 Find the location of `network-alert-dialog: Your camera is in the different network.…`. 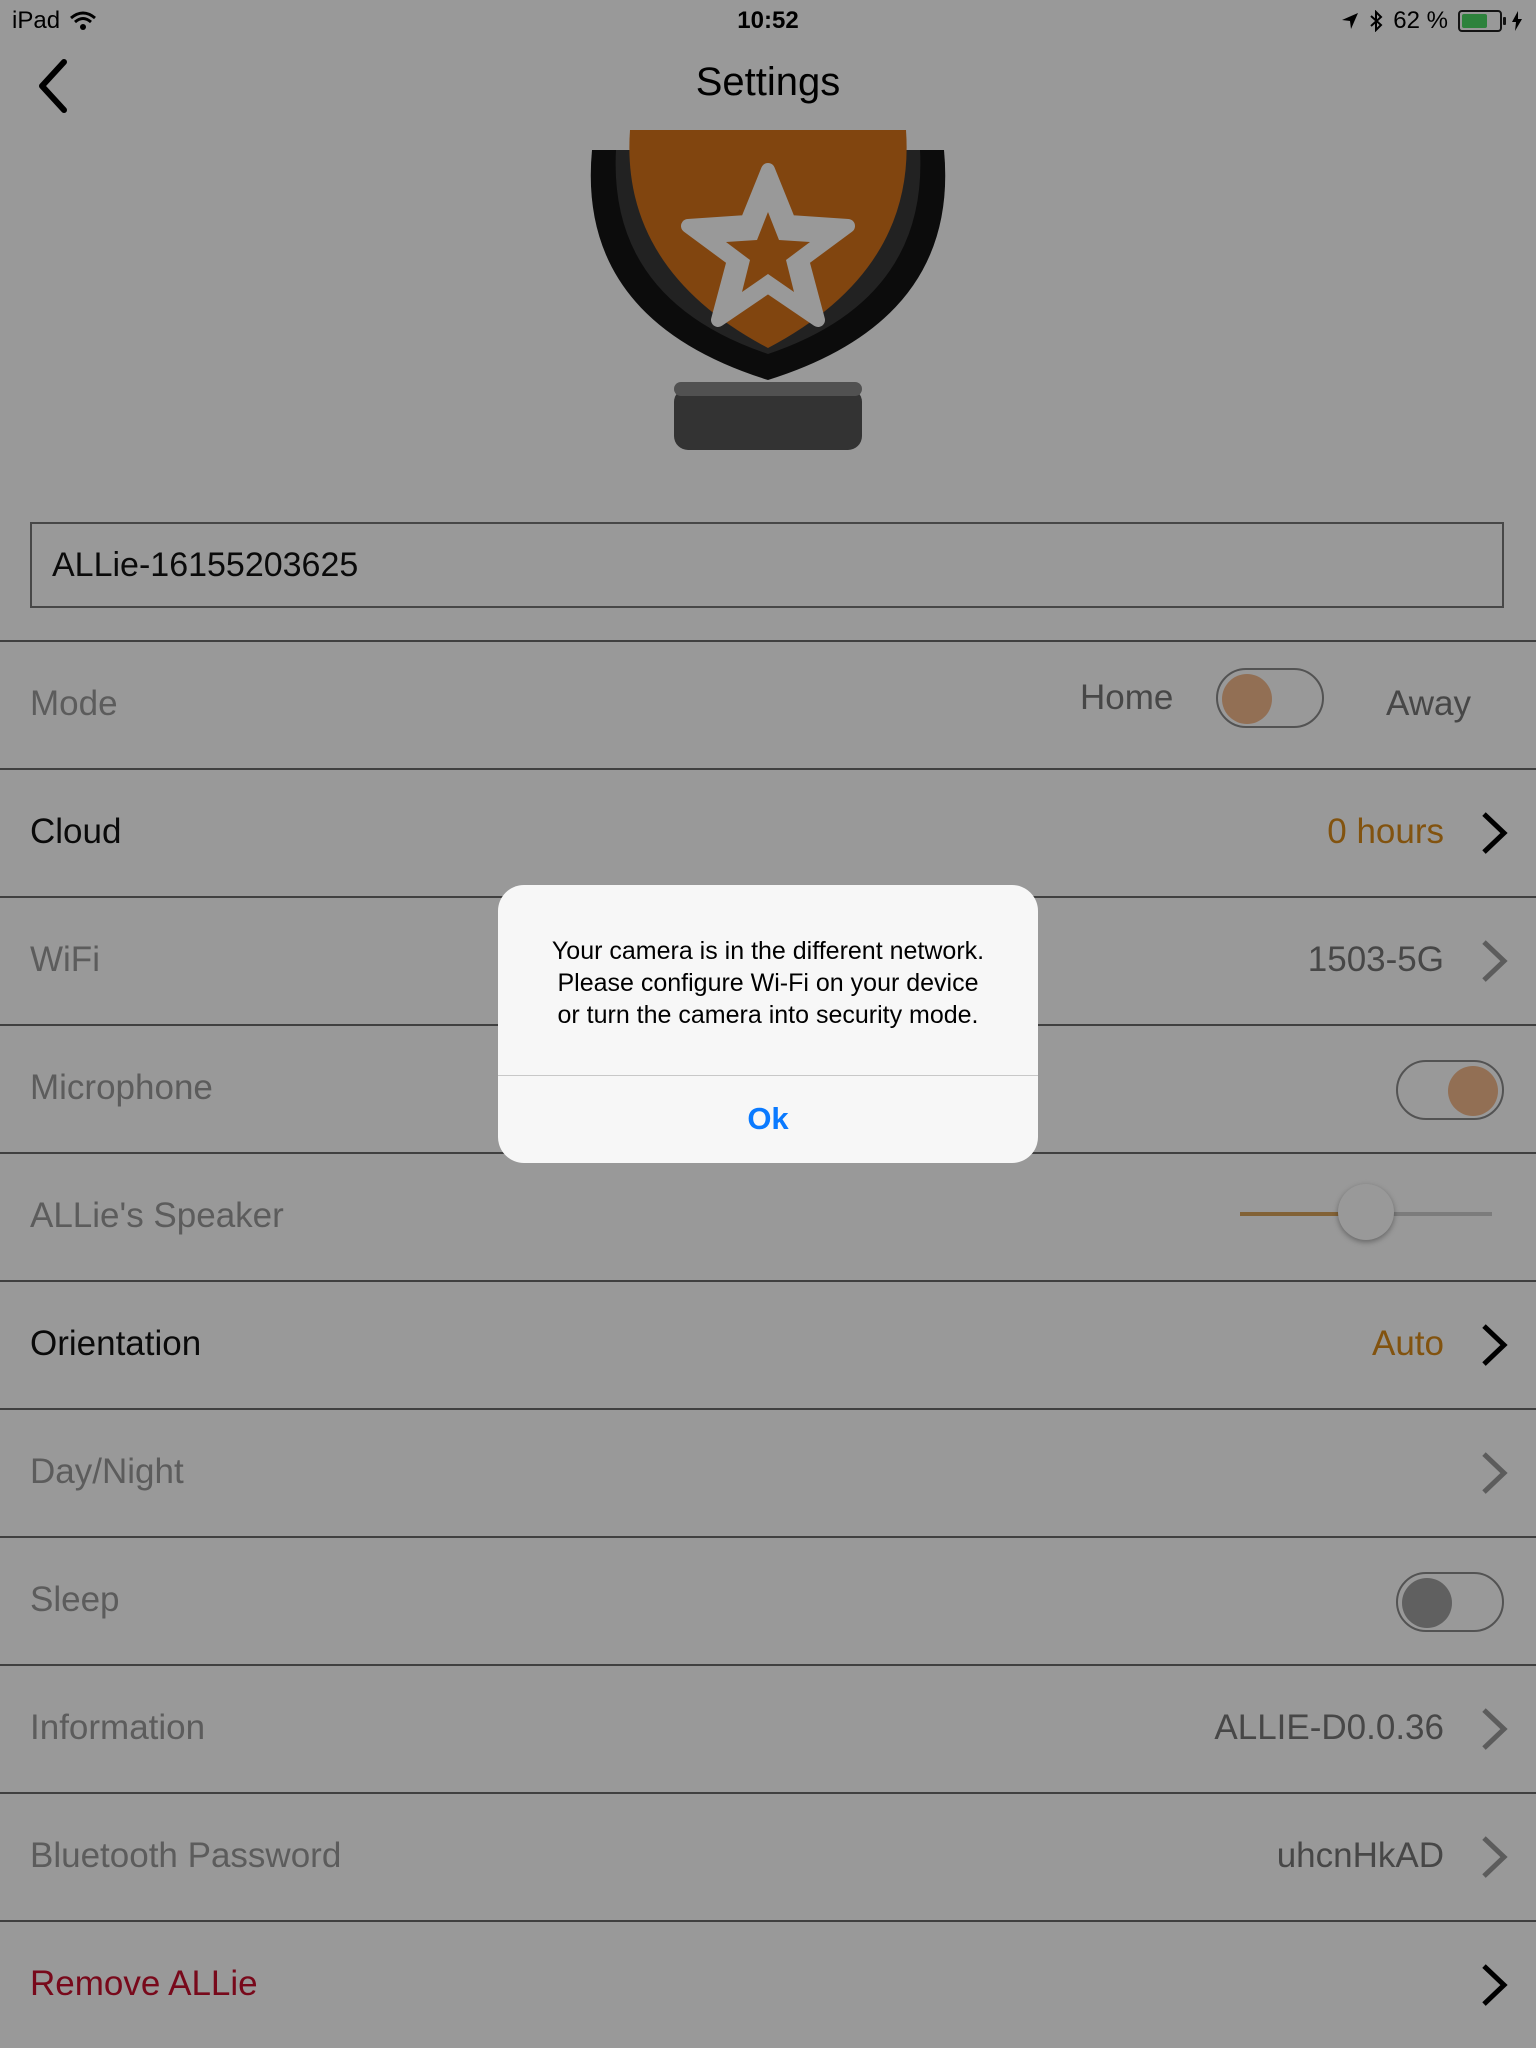

network-alert-dialog: Your camera is in the different network.… is located at coordinates (768, 1024).